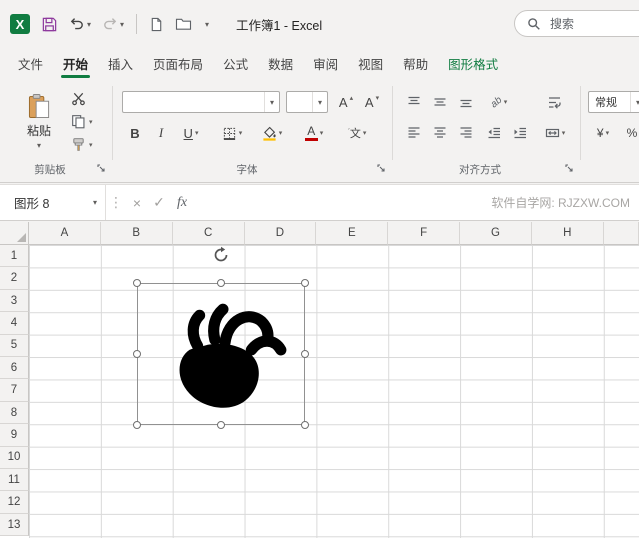  Describe the element at coordinates (372, 102) in the screenshot. I see `decrease-font-size-button: A ▾` at that location.